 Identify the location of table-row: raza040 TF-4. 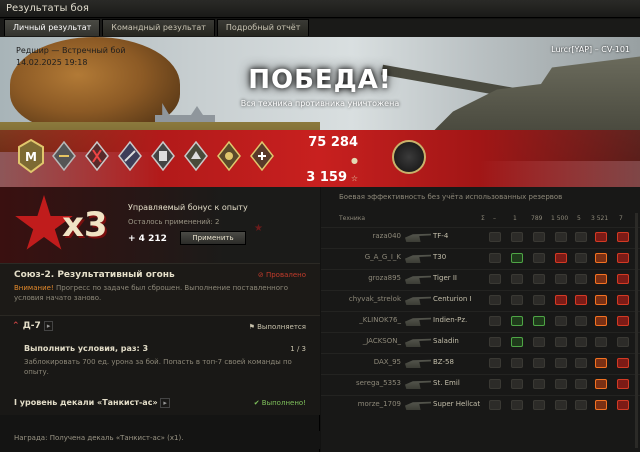
(480, 236).